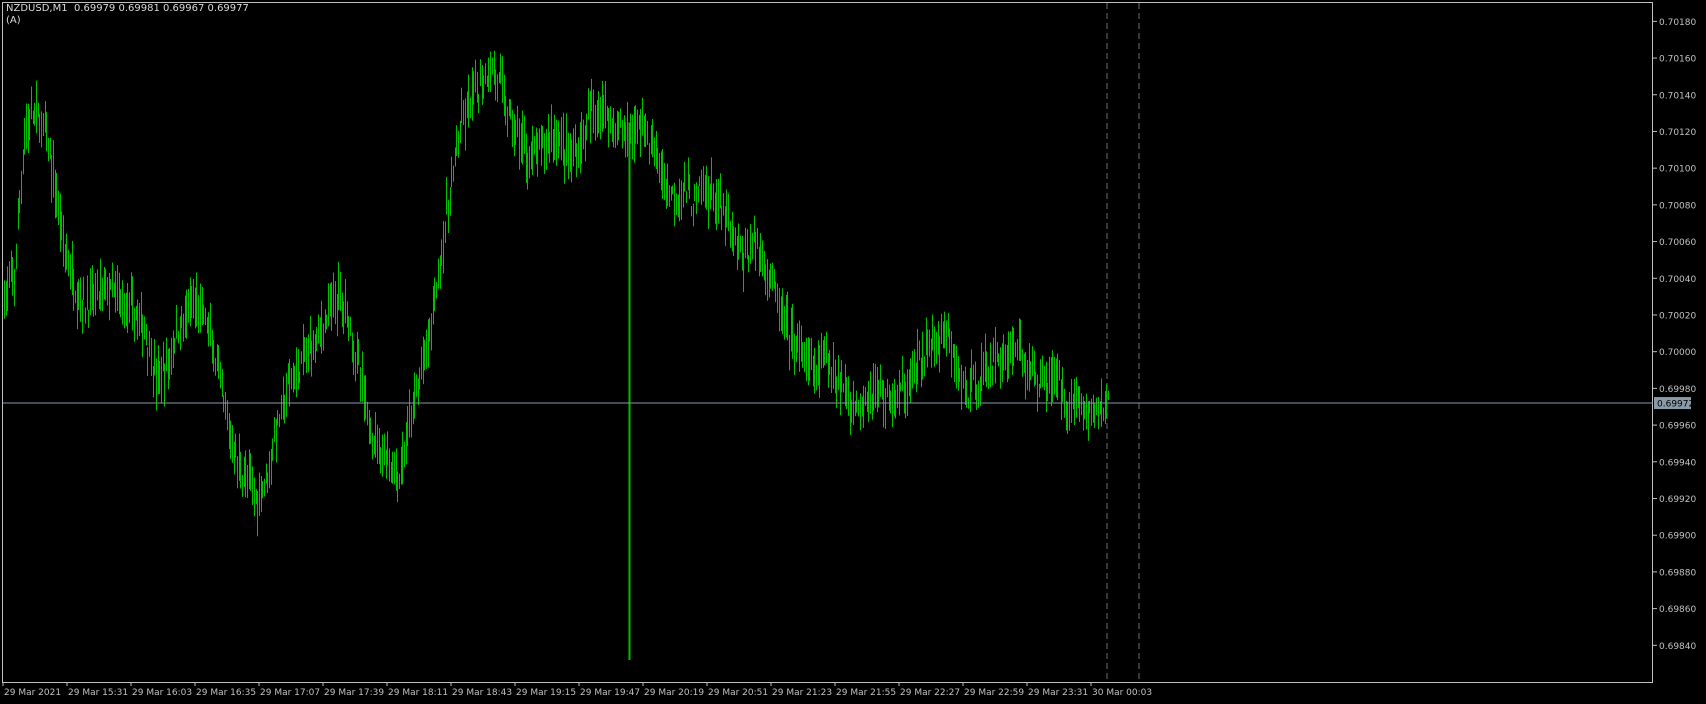 Image resolution: width=1706 pixels, height=704 pixels. Describe the element at coordinates (290, 693) in the screenshot. I see `time-tick-label: 29 Mar 17:07` at that location.